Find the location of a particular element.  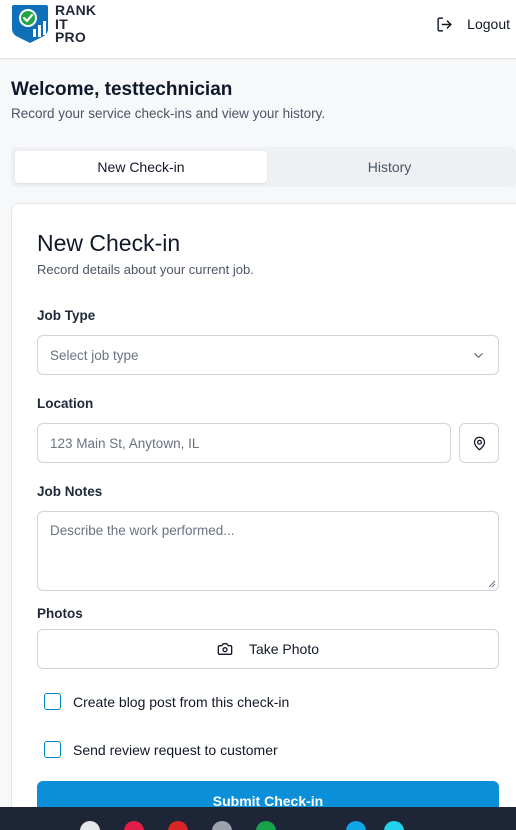

blog-post-checkbox is located at coordinates (52, 701).